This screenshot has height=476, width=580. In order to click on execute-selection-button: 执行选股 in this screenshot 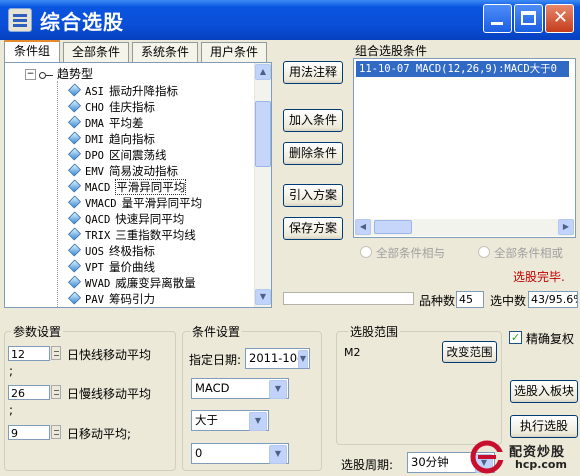, I will do `click(544, 426)`.